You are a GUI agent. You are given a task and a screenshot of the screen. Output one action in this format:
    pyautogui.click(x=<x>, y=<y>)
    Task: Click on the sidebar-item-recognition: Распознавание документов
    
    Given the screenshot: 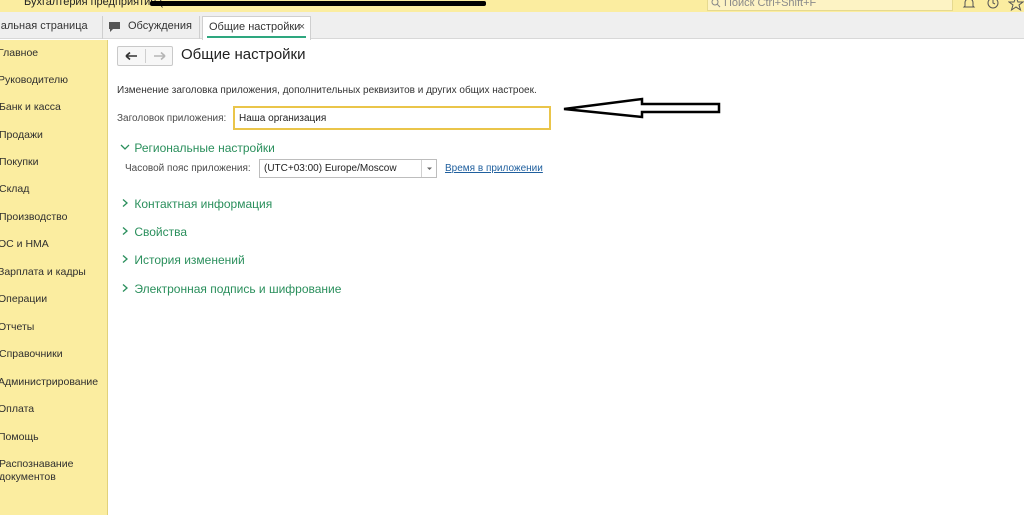 What is the action you would take?
    pyautogui.click(x=49, y=471)
    